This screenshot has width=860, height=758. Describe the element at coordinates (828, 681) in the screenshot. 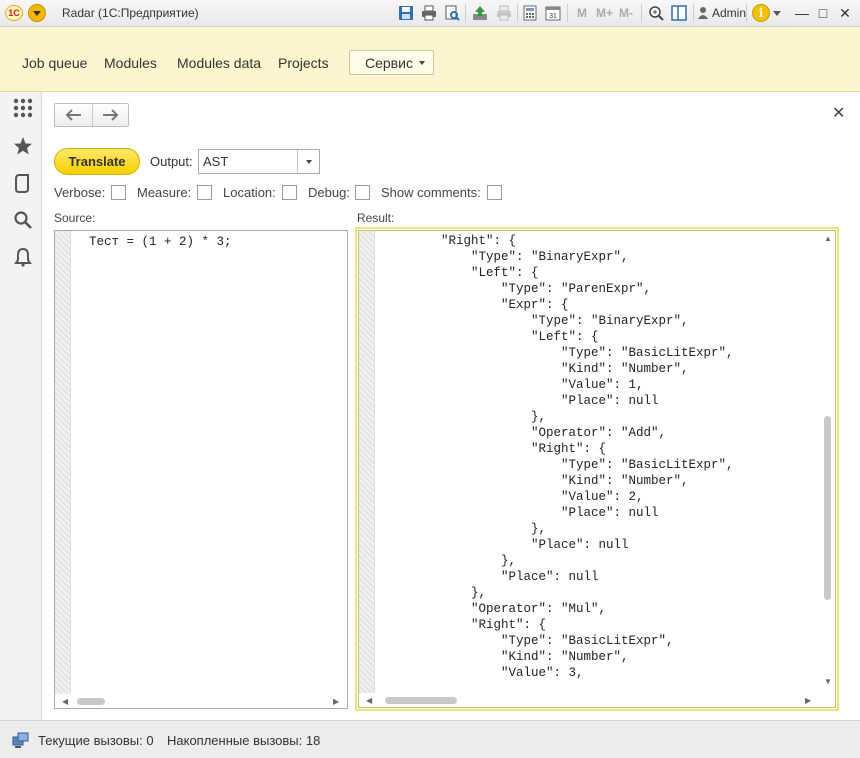

I see `scroll-down-arrow-icon: ▼` at that location.